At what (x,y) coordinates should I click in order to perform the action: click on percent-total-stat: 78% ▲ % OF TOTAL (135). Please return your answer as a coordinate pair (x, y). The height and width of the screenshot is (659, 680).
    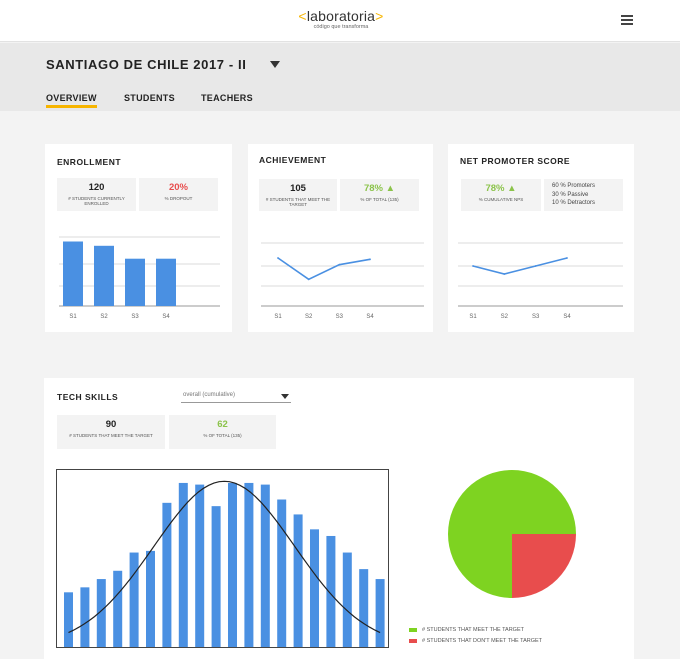
    Looking at the image, I should click on (379, 195).